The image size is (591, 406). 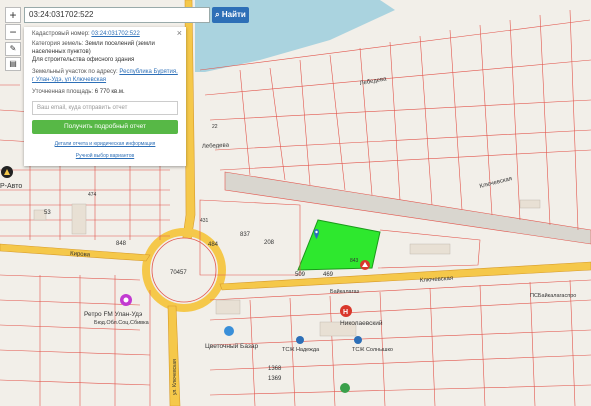 I want to click on place-label: Р-Авто, so click(x=11, y=186).